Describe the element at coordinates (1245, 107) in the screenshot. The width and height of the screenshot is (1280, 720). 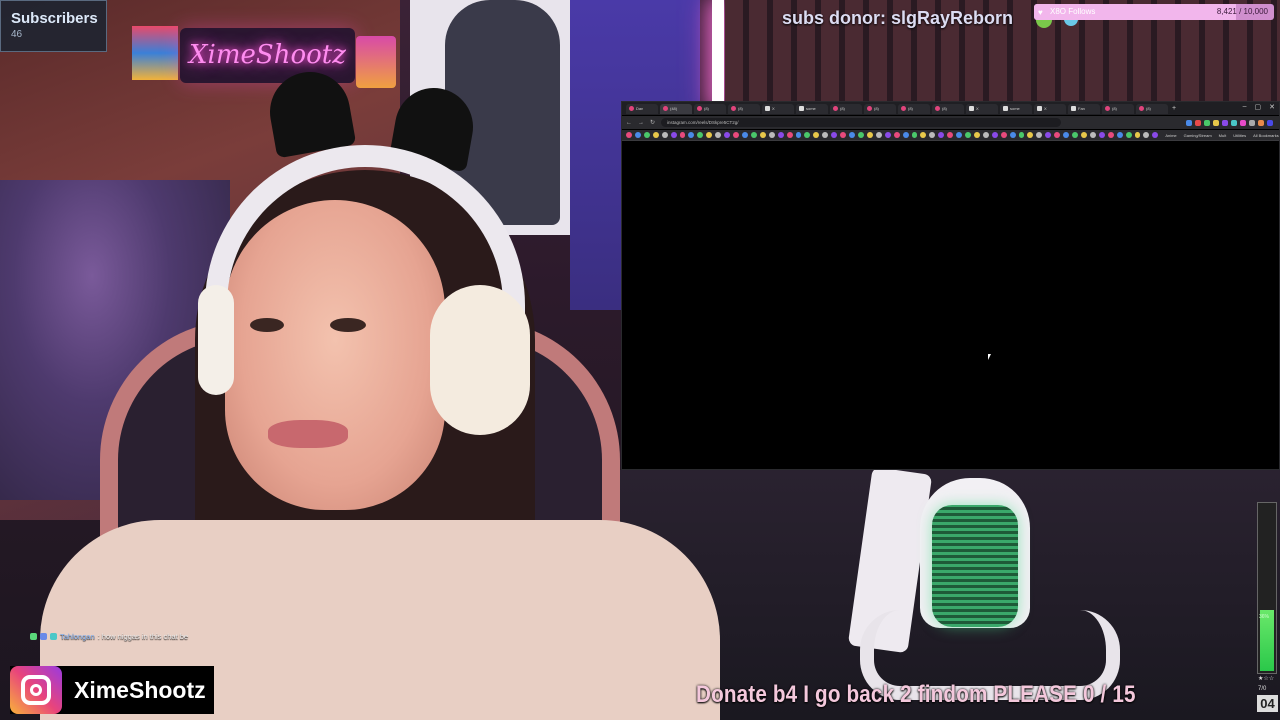
I see `minimize-button: –` at that location.